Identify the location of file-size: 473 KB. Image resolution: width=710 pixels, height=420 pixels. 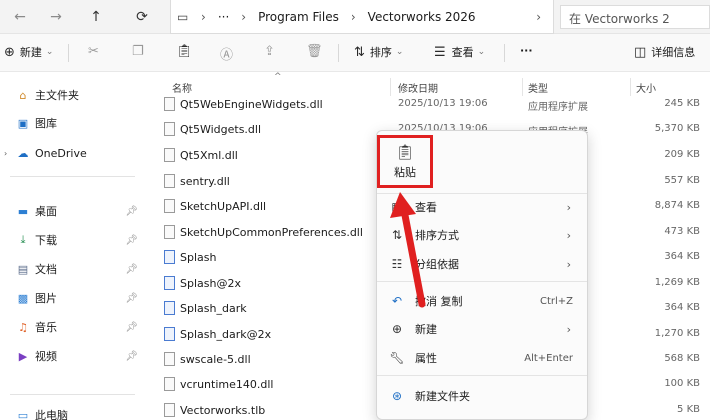
(682, 231).